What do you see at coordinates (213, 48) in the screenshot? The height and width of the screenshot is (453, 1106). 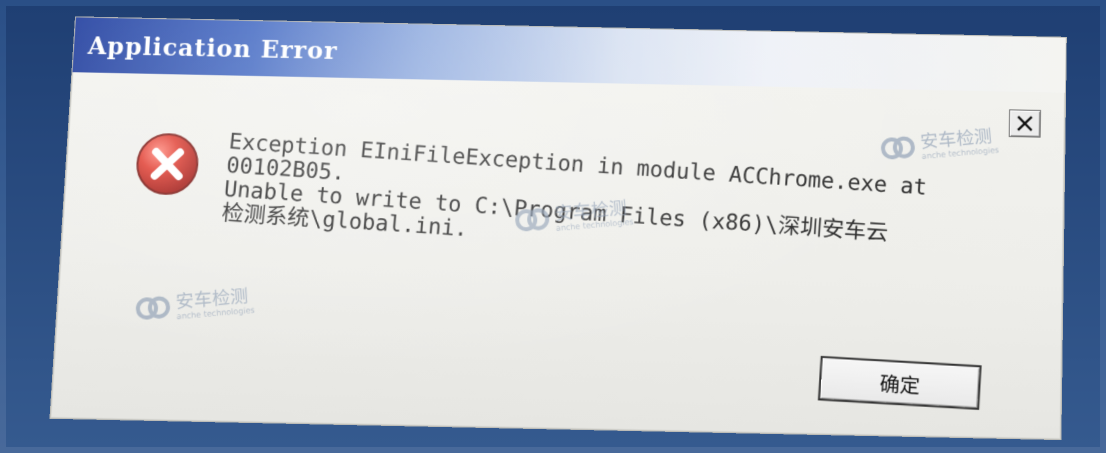 I see `dialog-title: Application Error` at bounding box center [213, 48].